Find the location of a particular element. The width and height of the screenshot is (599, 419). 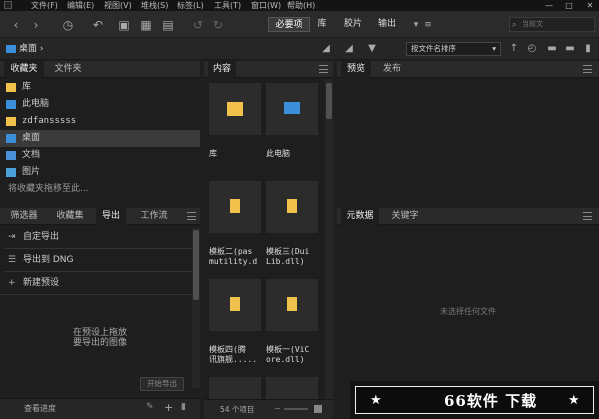

close-icon: ✕ is located at coordinates (590, 5).